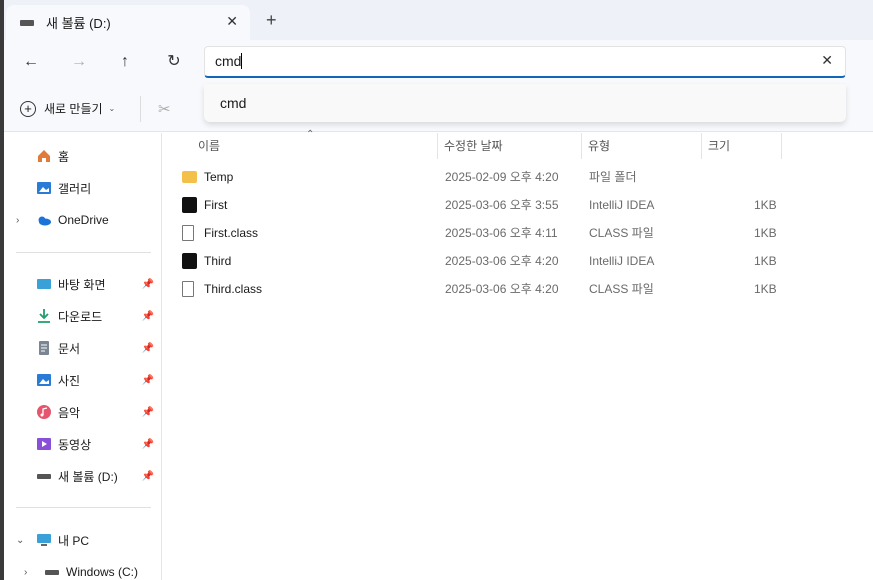 The width and height of the screenshot is (873, 580). What do you see at coordinates (44, 156) in the screenshot?
I see `home-icon` at bounding box center [44, 156].